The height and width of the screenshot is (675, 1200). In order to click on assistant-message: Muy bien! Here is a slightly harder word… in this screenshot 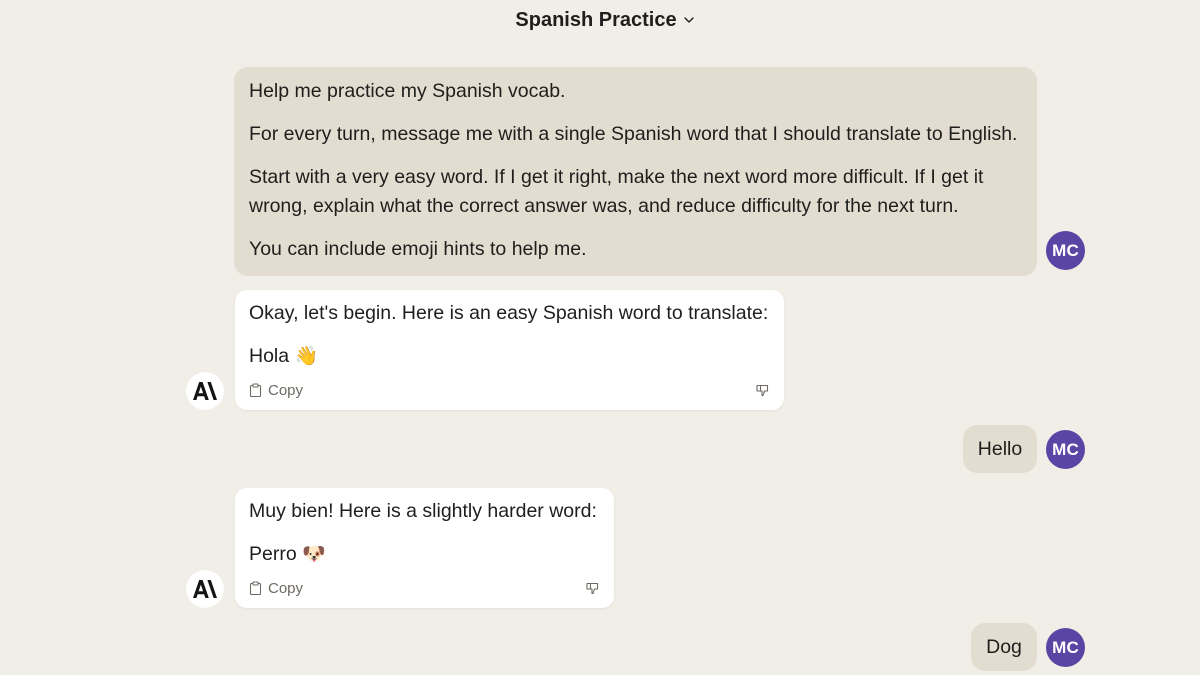, I will do `click(424, 548)`.